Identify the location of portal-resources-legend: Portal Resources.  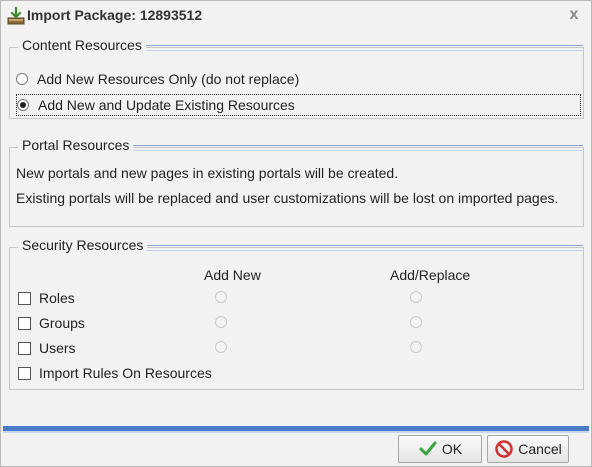
(76, 145).